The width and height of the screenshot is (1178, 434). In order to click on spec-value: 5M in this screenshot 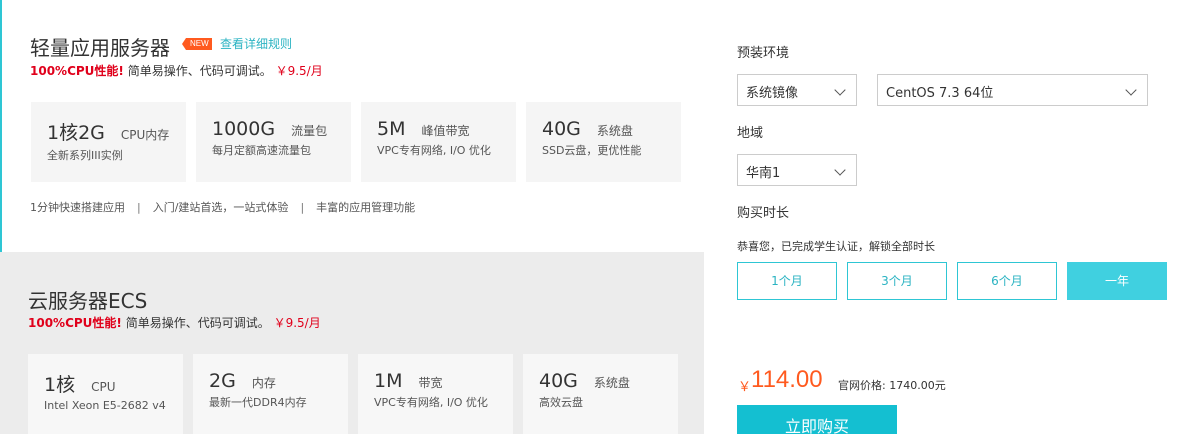, I will do `click(391, 129)`.